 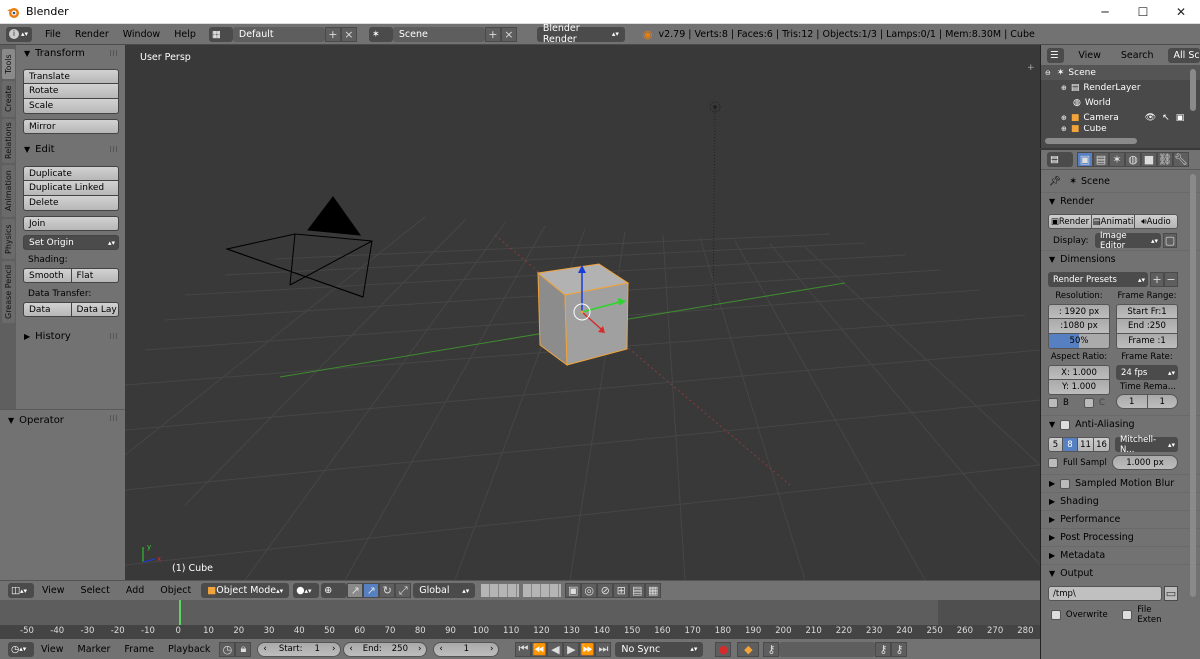 What do you see at coordinates (185, 34) in the screenshot?
I see `menu-help: Help` at bounding box center [185, 34].